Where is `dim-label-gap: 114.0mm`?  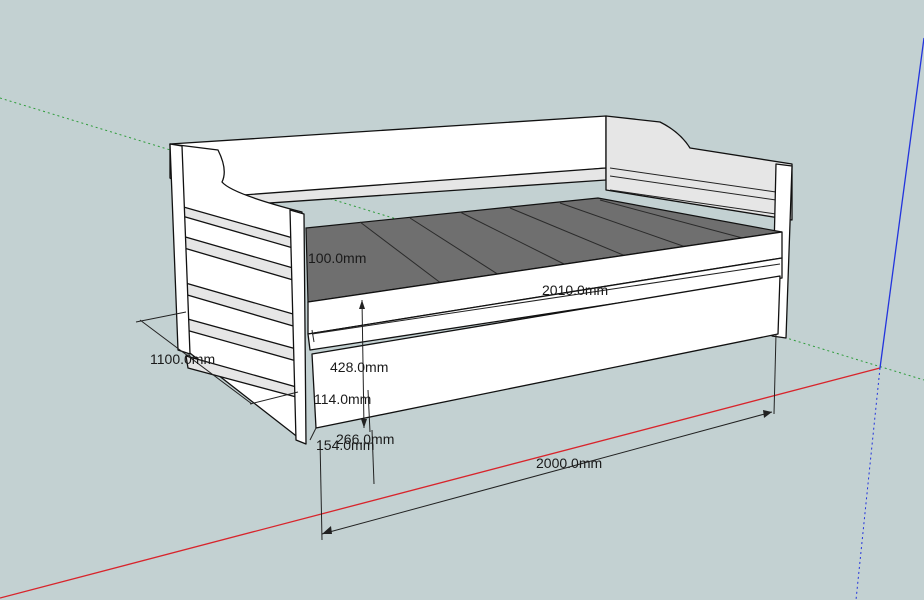 dim-label-gap: 114.0mm is located at coordinates (342, 399).